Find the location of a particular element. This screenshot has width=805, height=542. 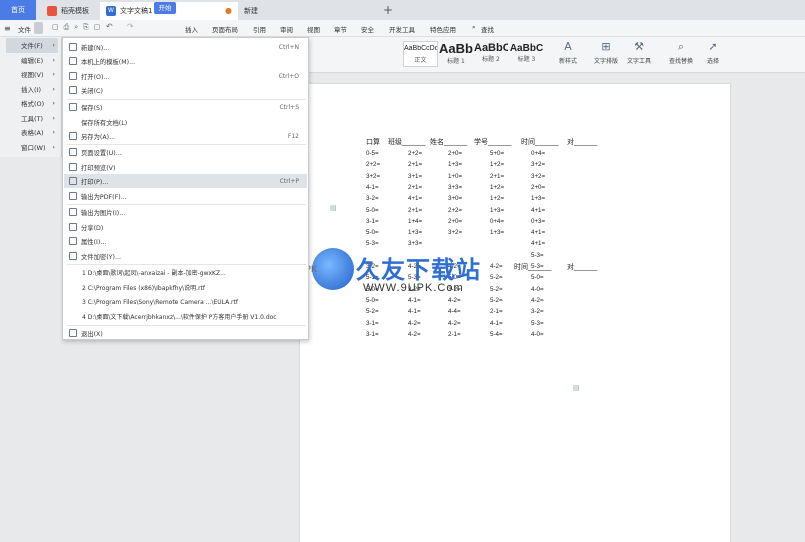

problem-cell: 3+2= is located at coordinates (455, 233).